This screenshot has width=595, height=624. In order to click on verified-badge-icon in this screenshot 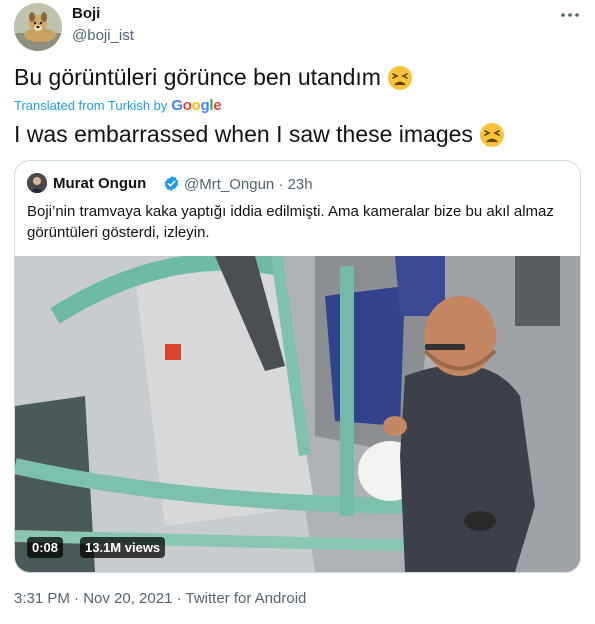, I will do `click(171, 183)`.